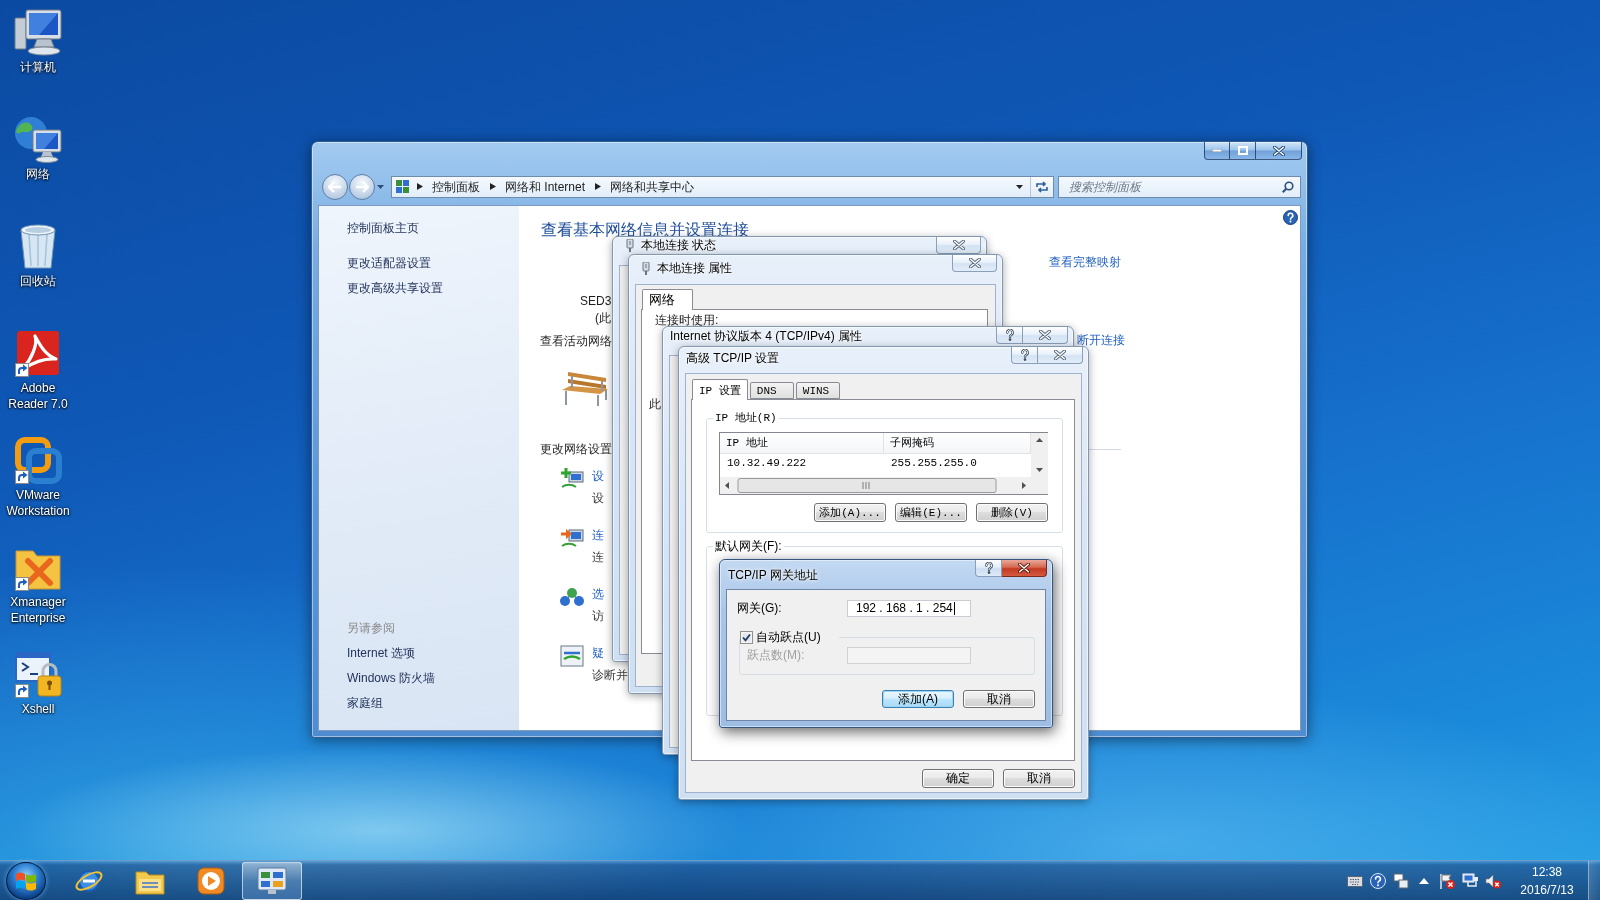  I want to click on gateway-field: 192 . 168 . 1 . 254, so click(909, 608).